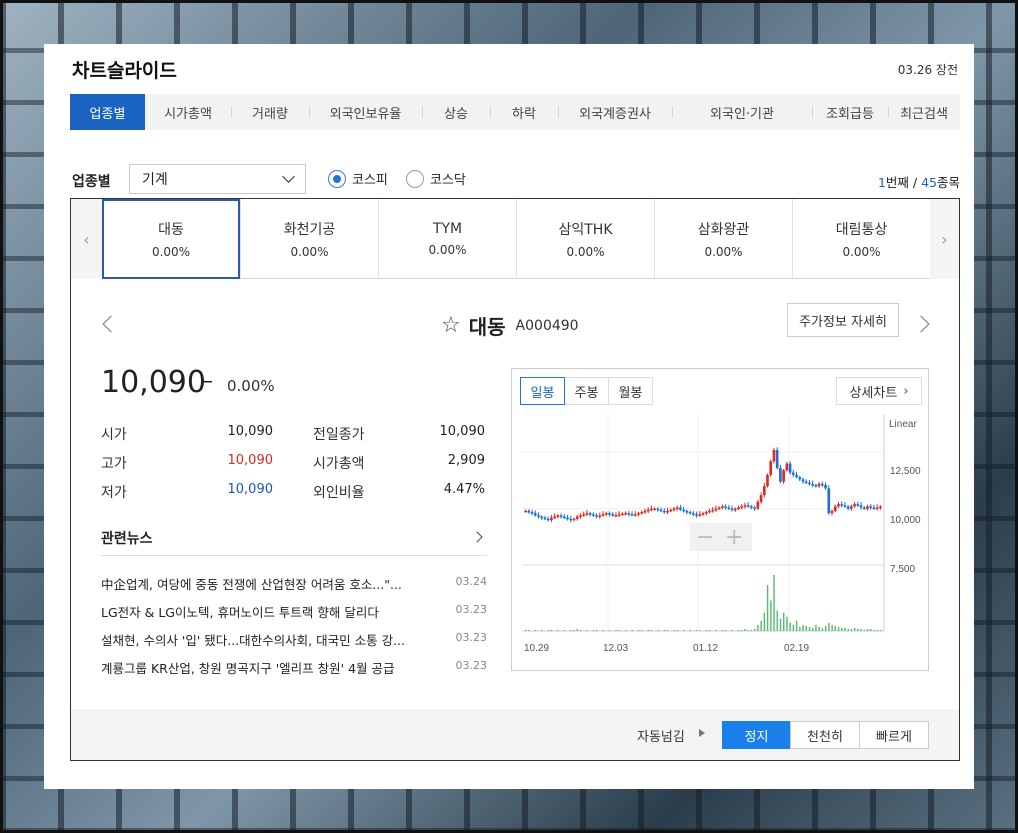 Image resolution: width=1018 pixels, height=833 pixels. Describe the element at coordinates (894, 735) in the screenshot. I see `fast-button: 빠르게` at that location.